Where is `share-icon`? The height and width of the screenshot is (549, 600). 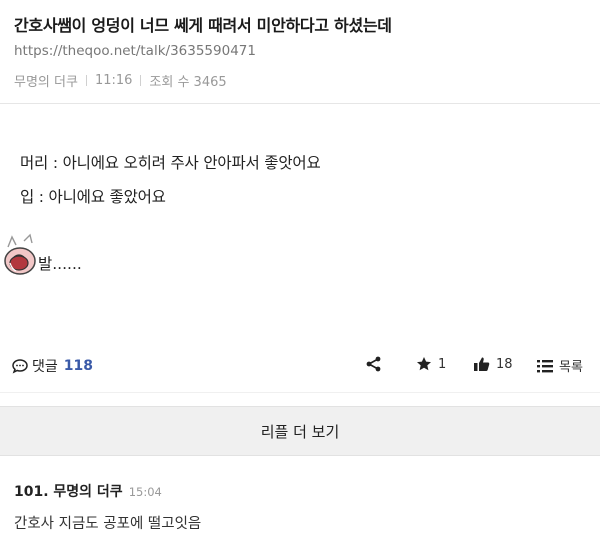 share-icon is located at coordinates (373, 364).